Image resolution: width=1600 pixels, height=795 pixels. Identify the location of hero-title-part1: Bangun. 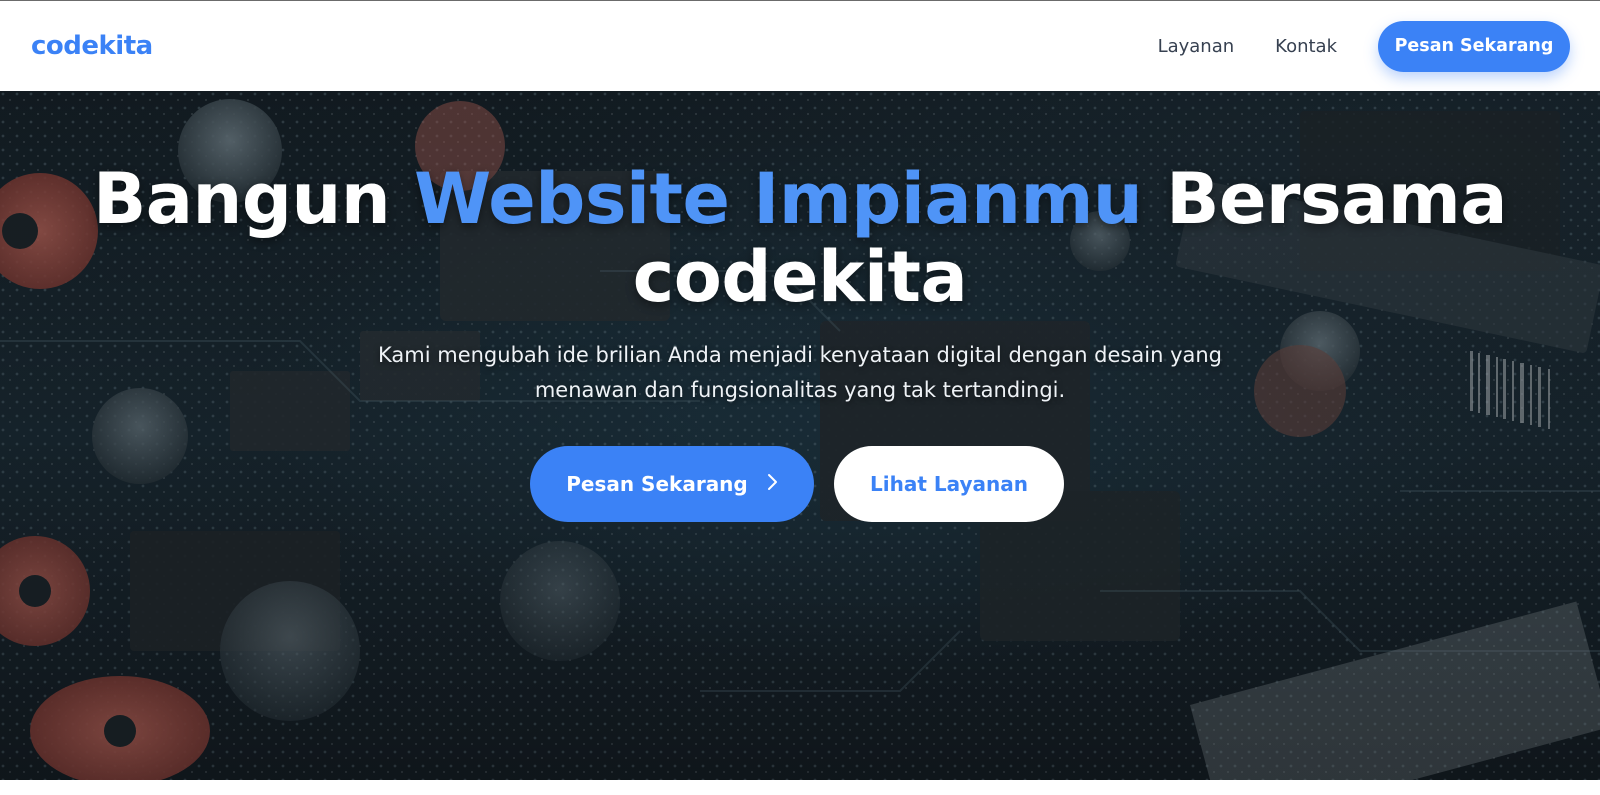
(253, 199).